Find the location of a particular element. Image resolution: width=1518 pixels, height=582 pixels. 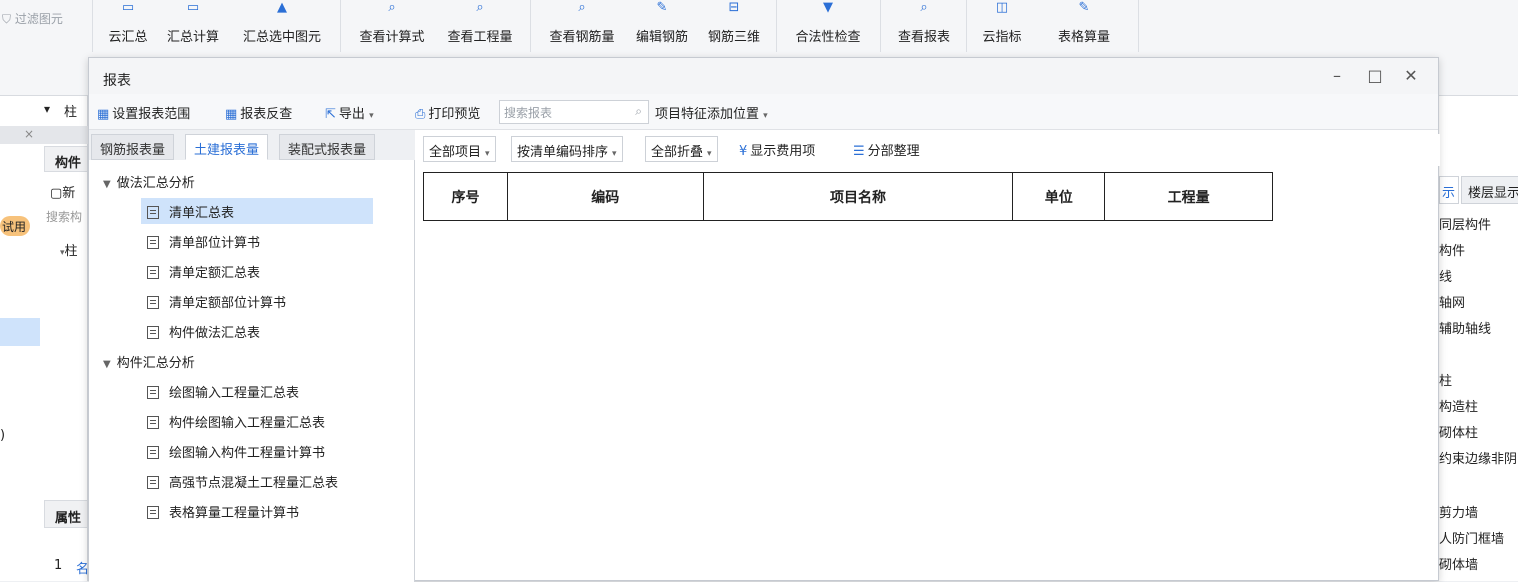

print-icon: ⎙ is located at coordinates (420, 114).